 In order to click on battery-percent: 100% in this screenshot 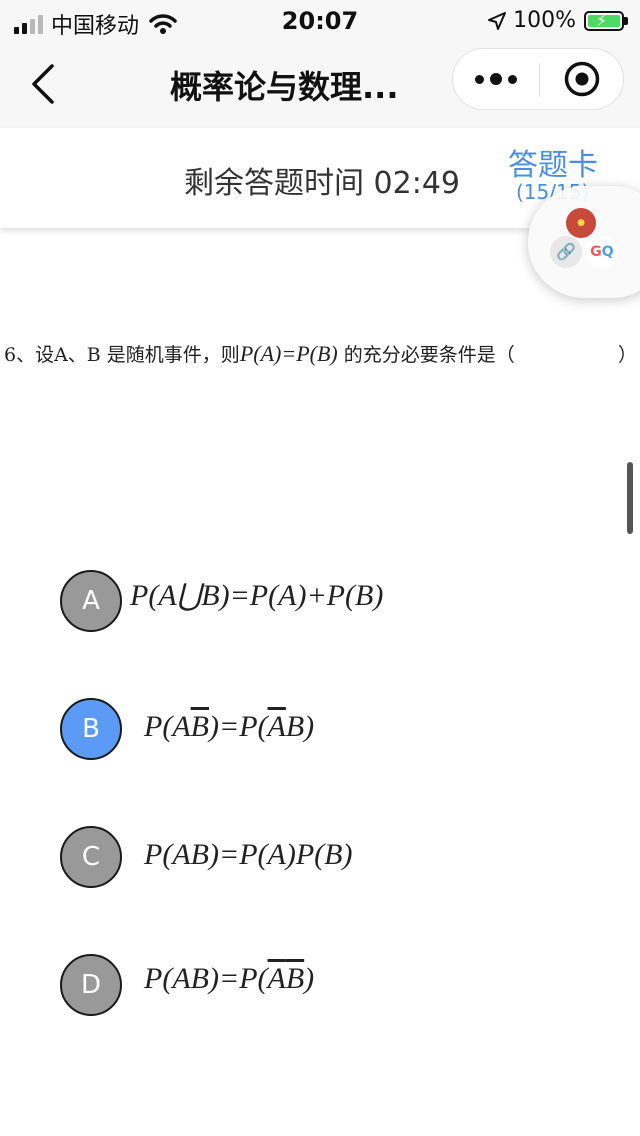, I will do `click(544, 20)`.